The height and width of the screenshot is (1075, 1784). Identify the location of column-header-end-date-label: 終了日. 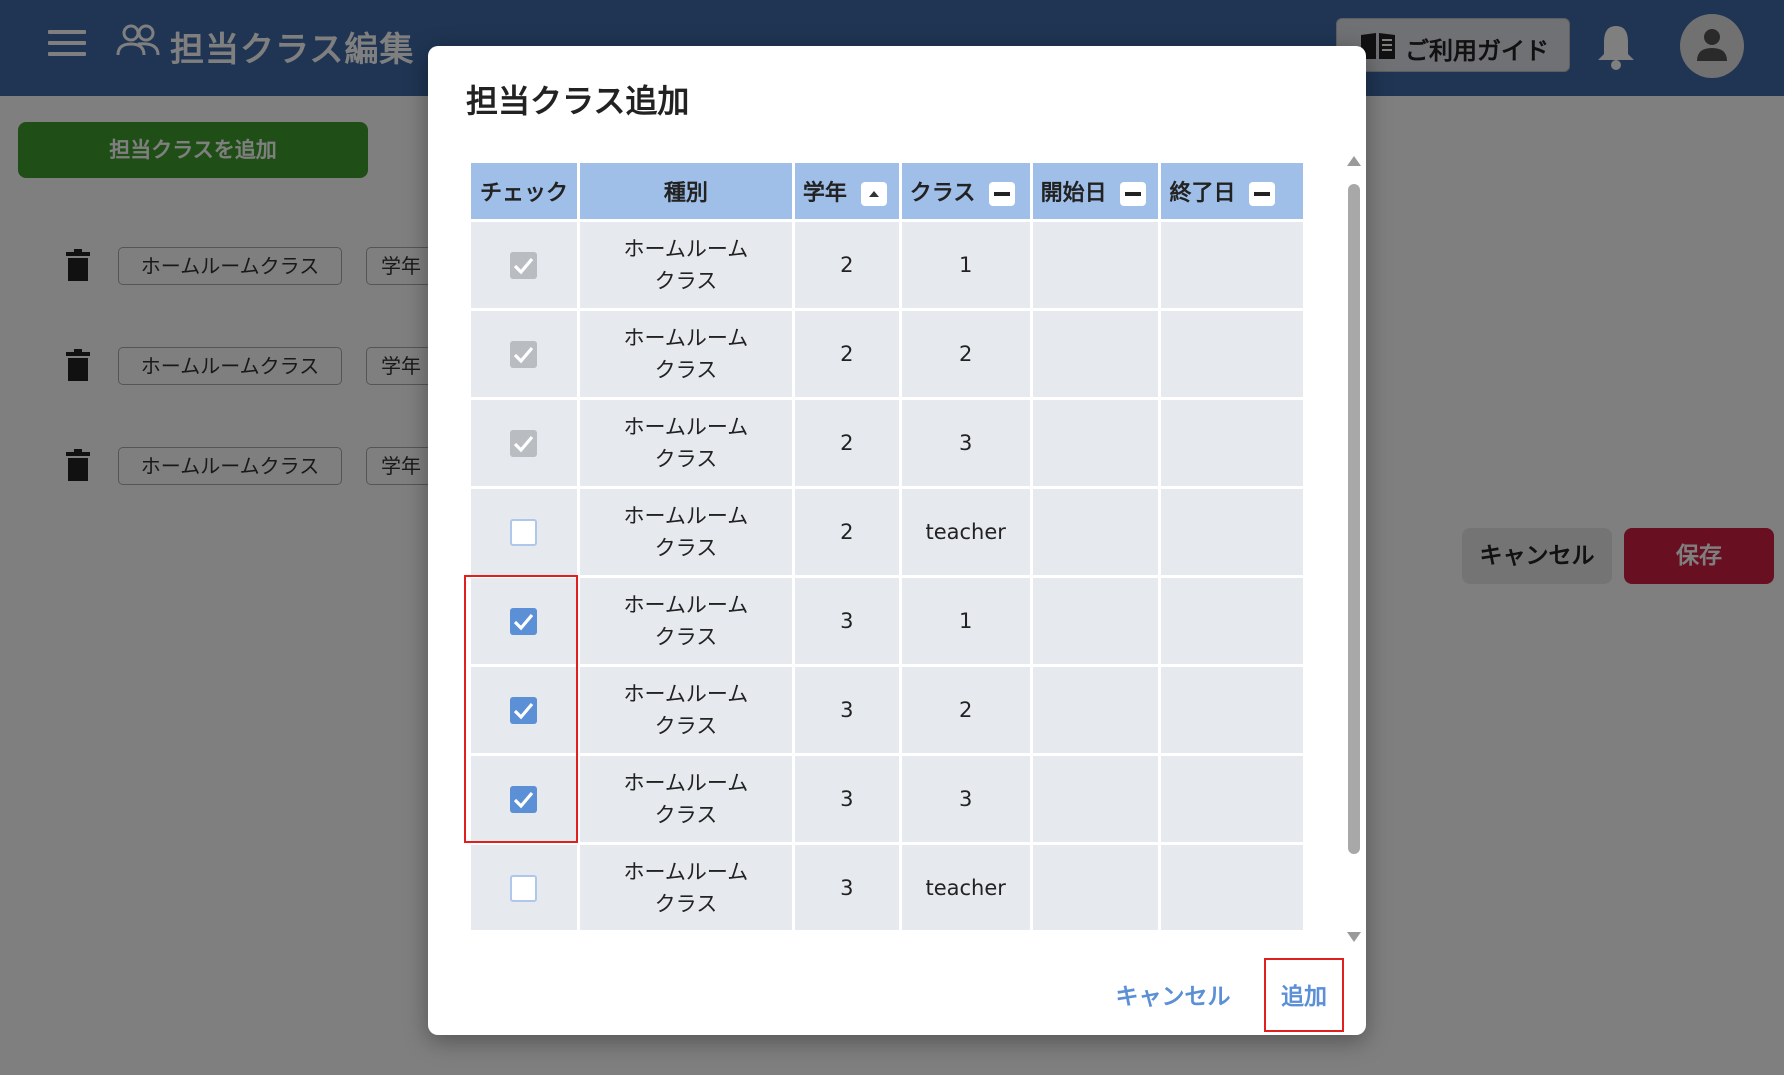
(1202, 193).